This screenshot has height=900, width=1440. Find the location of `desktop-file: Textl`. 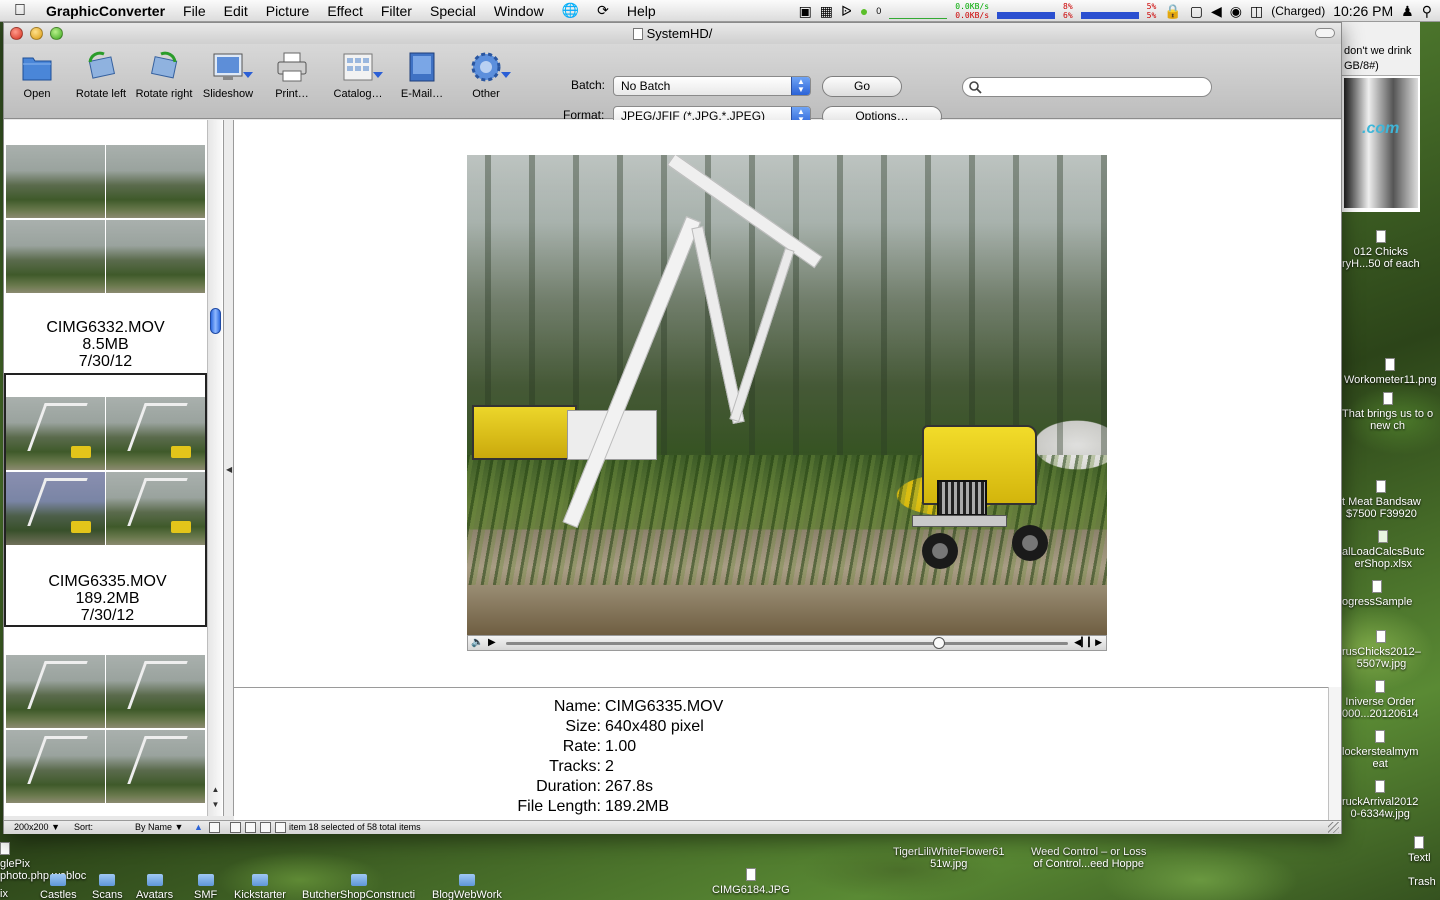

desktop-file: Textl is located at coordinates (1419, 850).